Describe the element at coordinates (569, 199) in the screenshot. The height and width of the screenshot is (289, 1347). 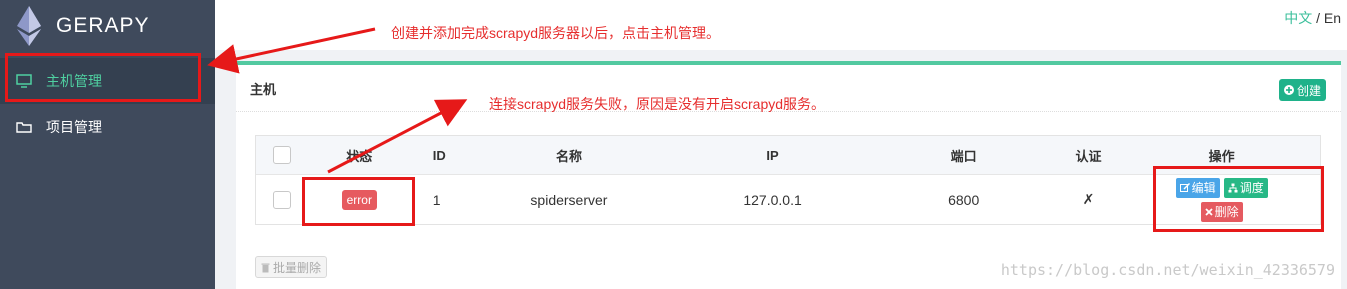
I see `cell-name: spiderserver` at that location.